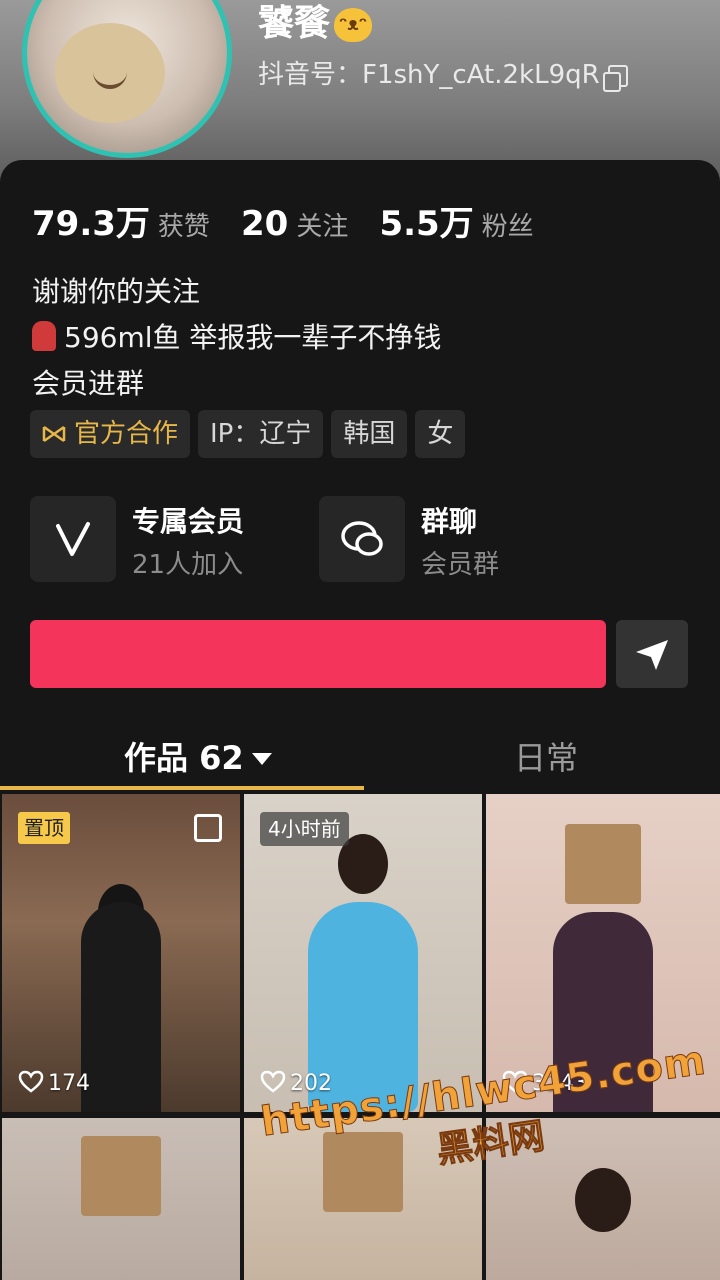 Image resolution: width=720 pixels, height=1280 pixels. What do you see at coordinates (481, 75) in the screenshot?
I see `douyin-id-value: F1shY_cAt.2kL9qR` at bounding box center [481, 75].